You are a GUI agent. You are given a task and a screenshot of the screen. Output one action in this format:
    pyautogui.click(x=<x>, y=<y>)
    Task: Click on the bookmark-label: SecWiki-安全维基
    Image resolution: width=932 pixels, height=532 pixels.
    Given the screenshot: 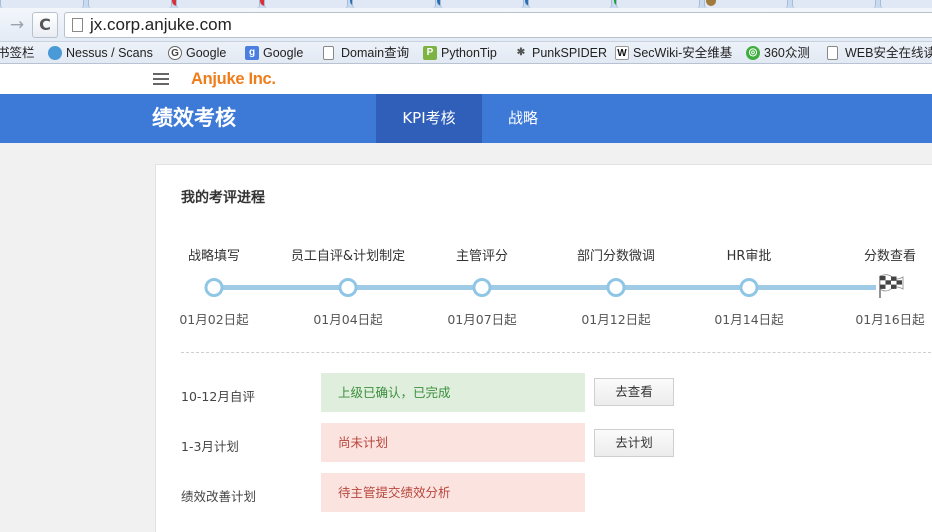 What is the action you would take?
    pyautogui.click(x=683, y=53)
    